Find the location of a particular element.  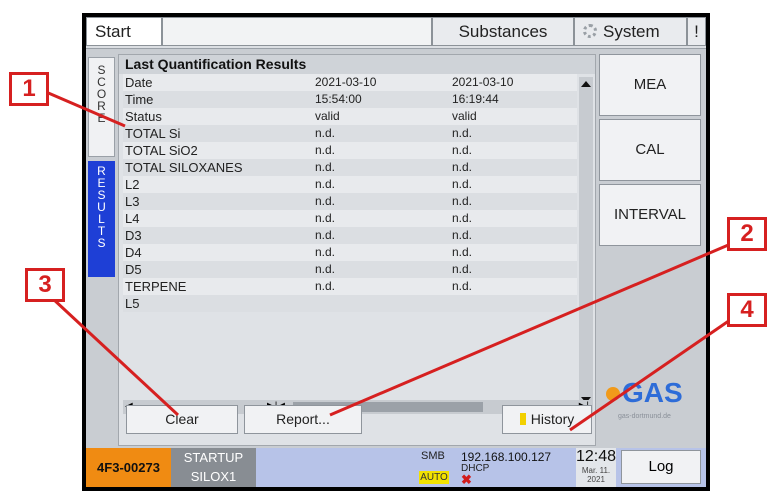

callout-3: 3 is located at coordinates (45, 285).